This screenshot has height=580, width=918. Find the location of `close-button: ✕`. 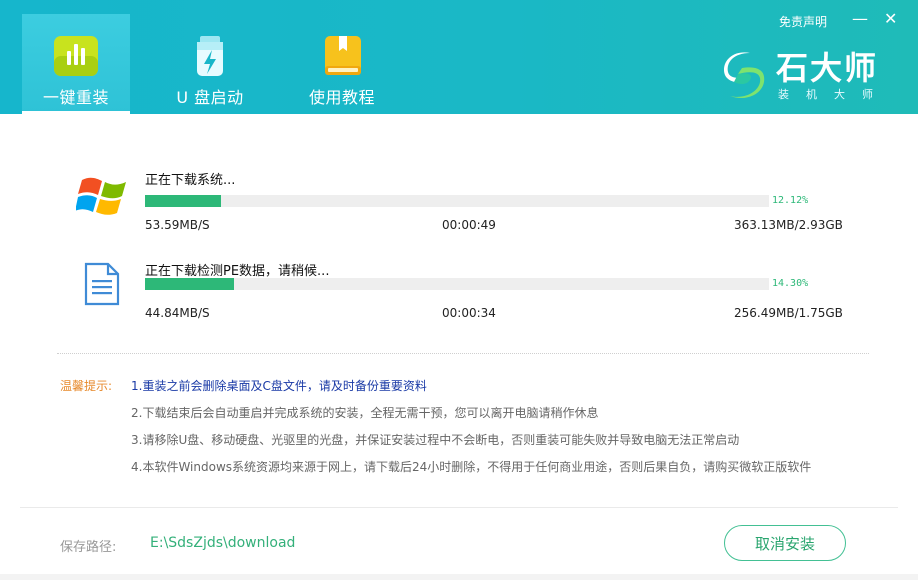

close-button: ✕ is located at coordinates (890, 19).